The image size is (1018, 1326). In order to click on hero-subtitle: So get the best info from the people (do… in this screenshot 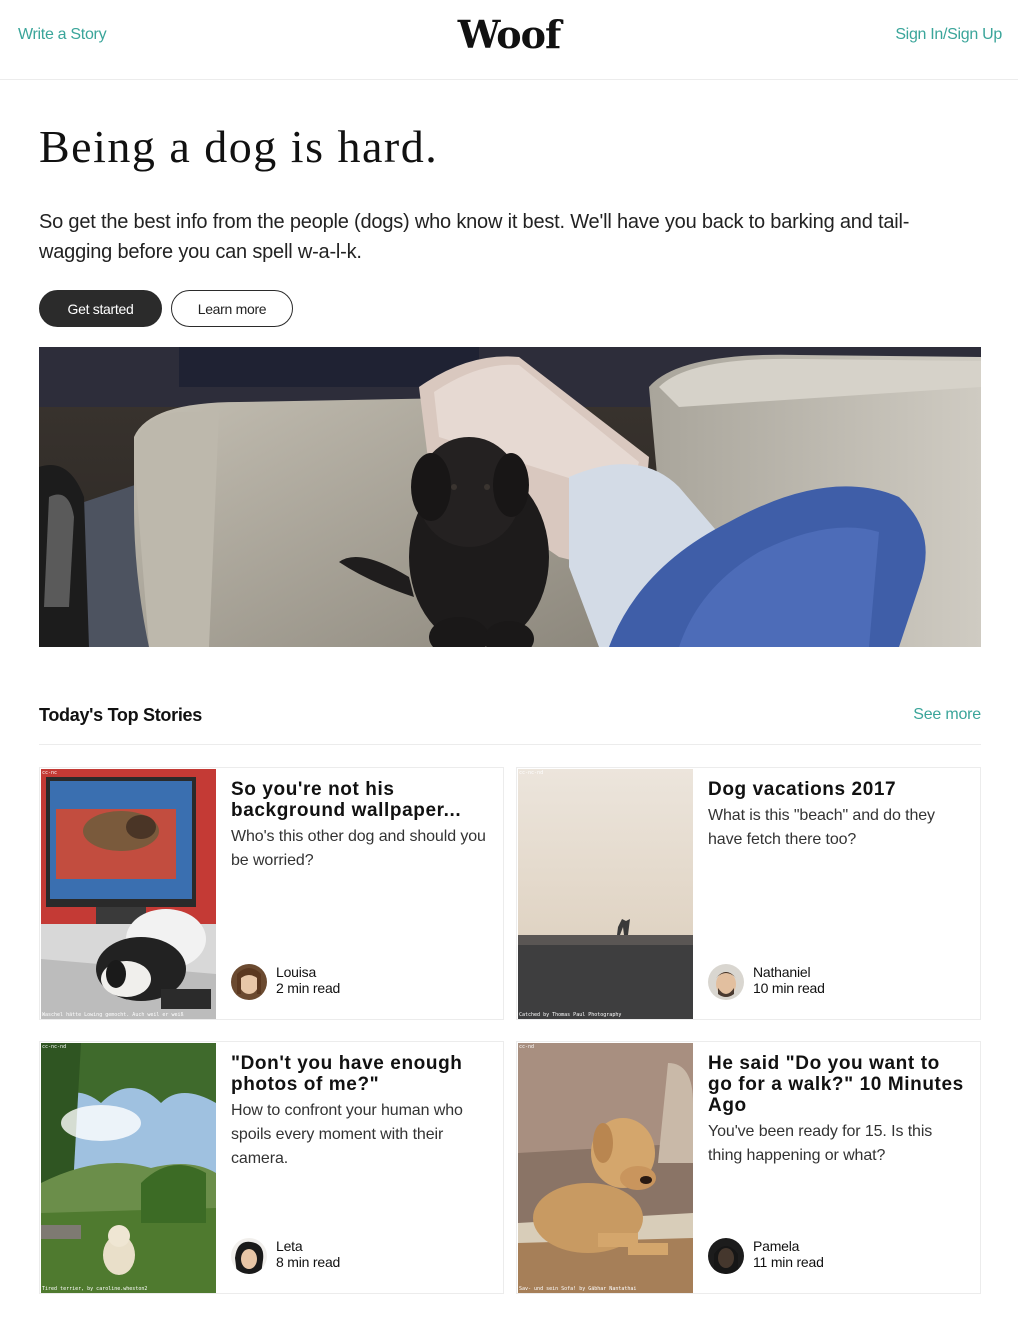, I will do `click(474, 237)`.